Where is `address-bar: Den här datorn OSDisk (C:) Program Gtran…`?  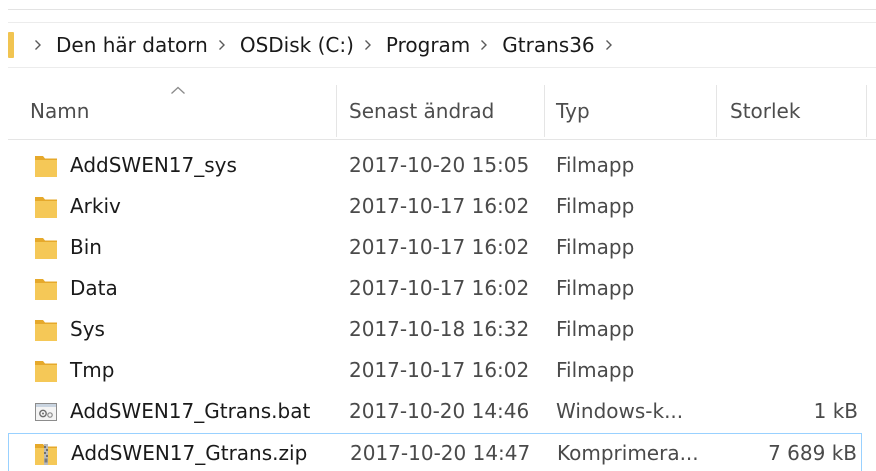
address-bar: Den här datorn OSDisk (C:) Program Gtran… is located at coordinates (442, 45).